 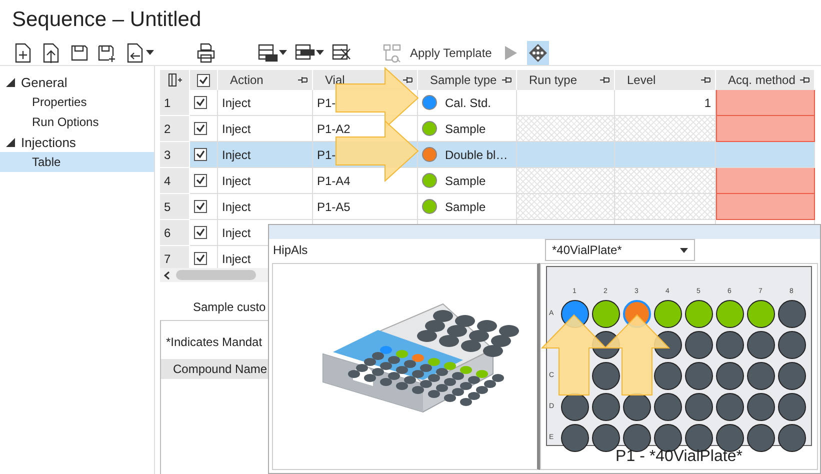 I want to click on row-number: 4, so click(x=175, y=181).